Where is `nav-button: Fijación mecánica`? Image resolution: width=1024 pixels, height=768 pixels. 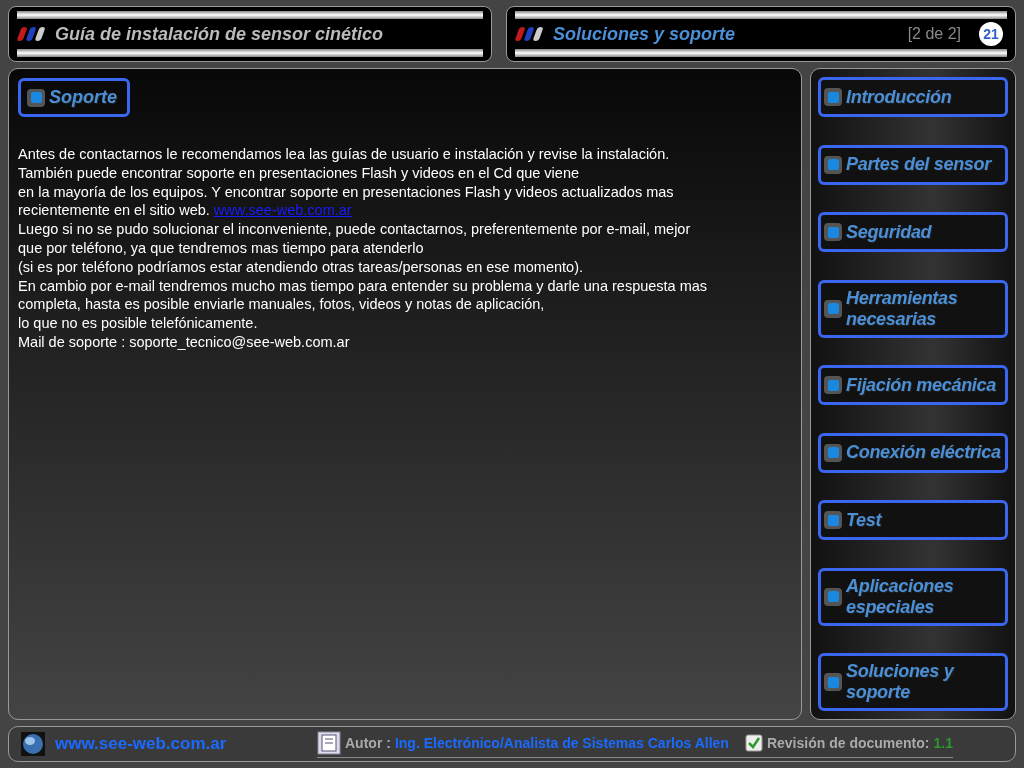 nav-button: Fijación mecánica is located at coordinates (913, 385).